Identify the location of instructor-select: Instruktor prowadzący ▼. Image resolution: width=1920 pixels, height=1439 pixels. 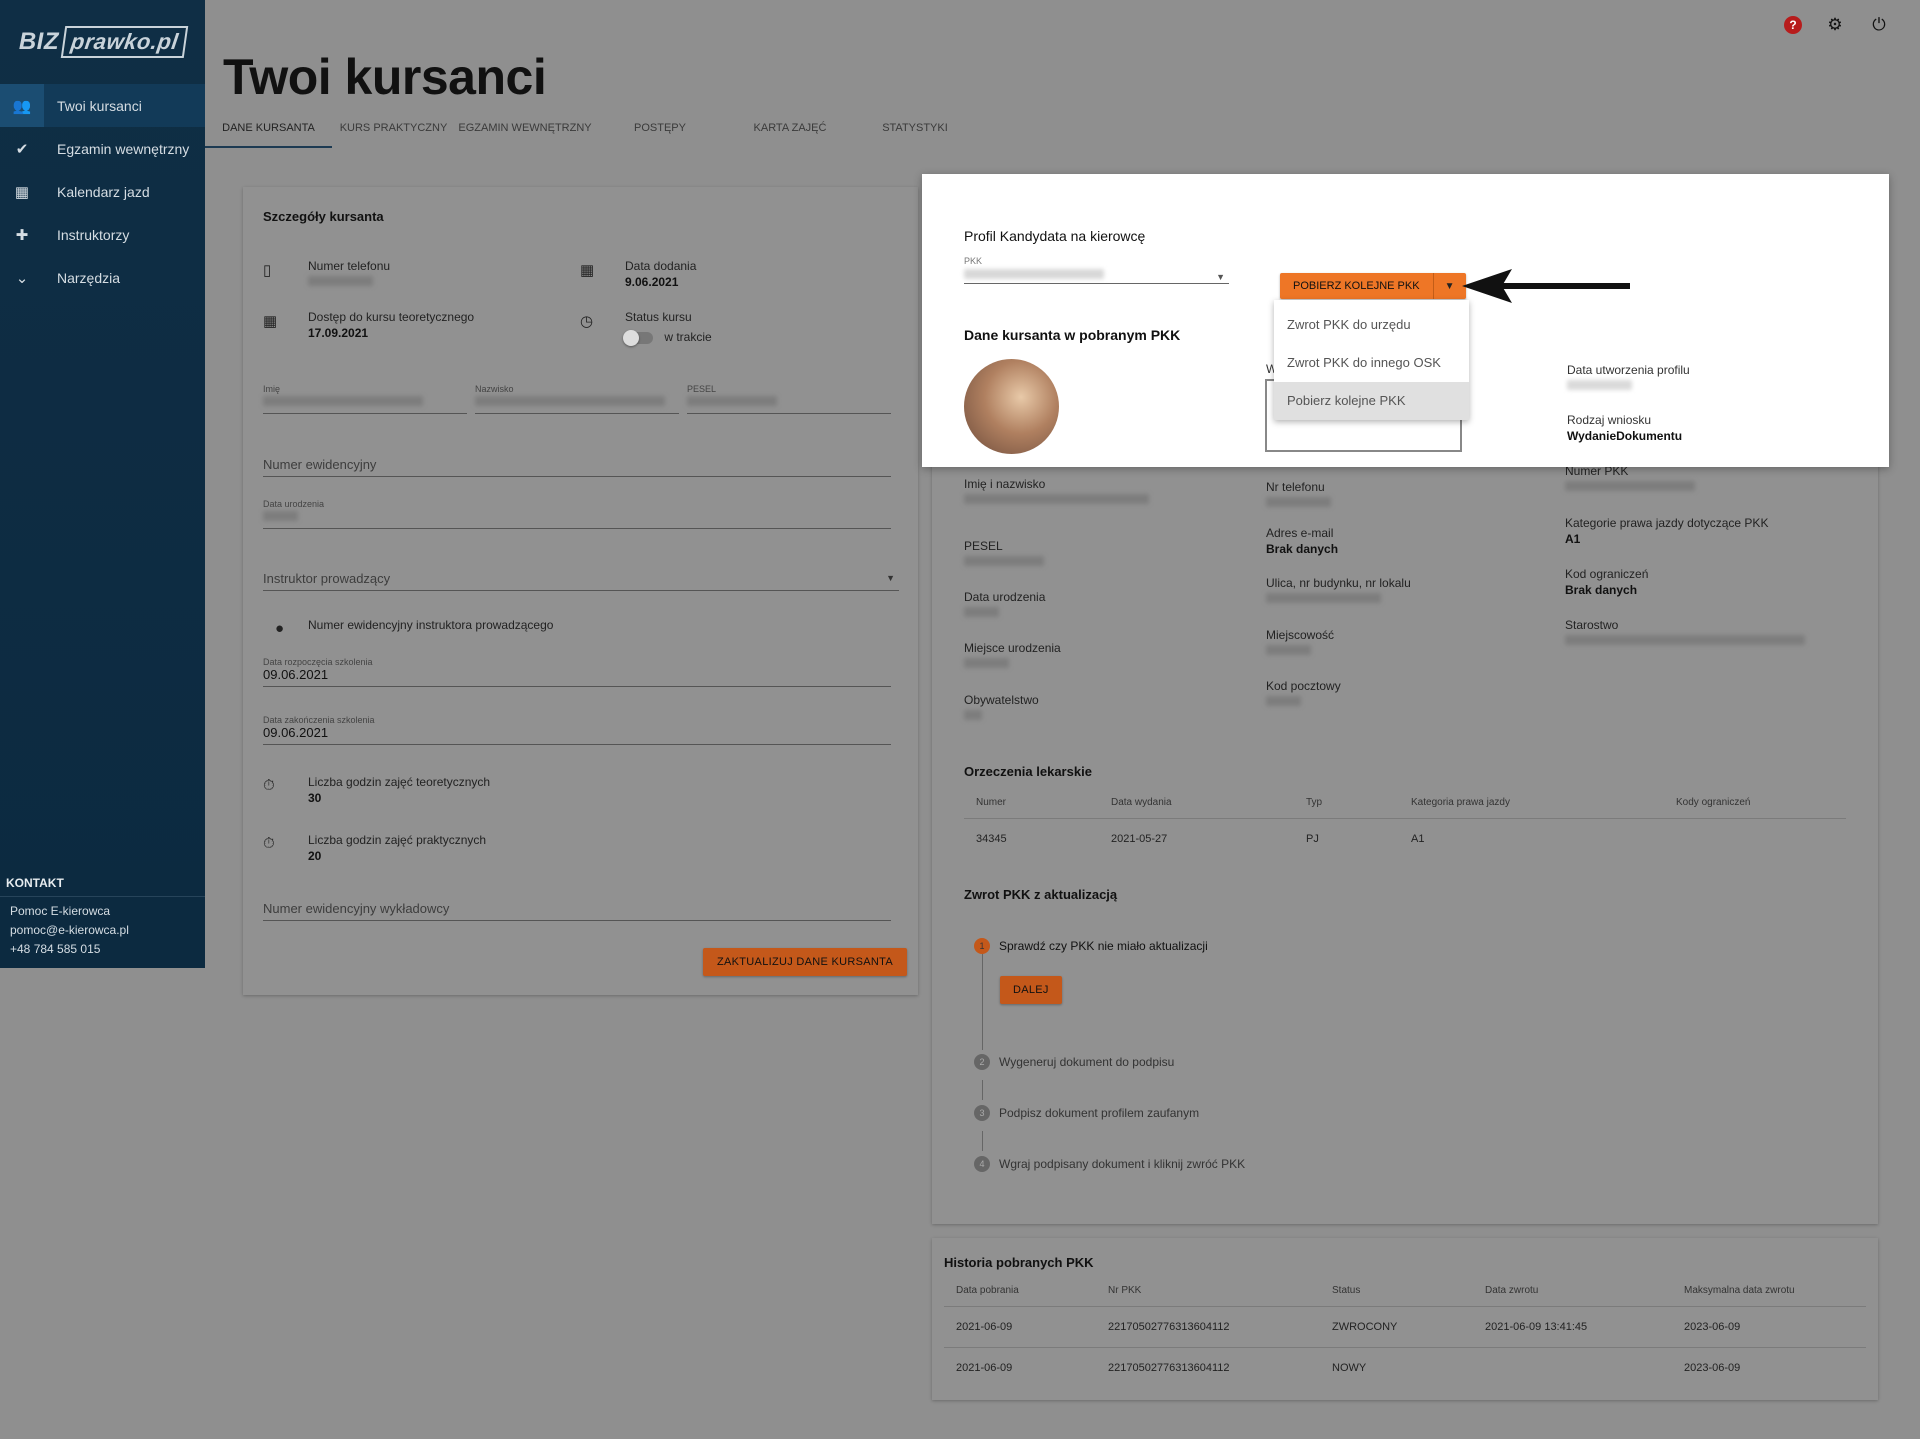
(581, 581).